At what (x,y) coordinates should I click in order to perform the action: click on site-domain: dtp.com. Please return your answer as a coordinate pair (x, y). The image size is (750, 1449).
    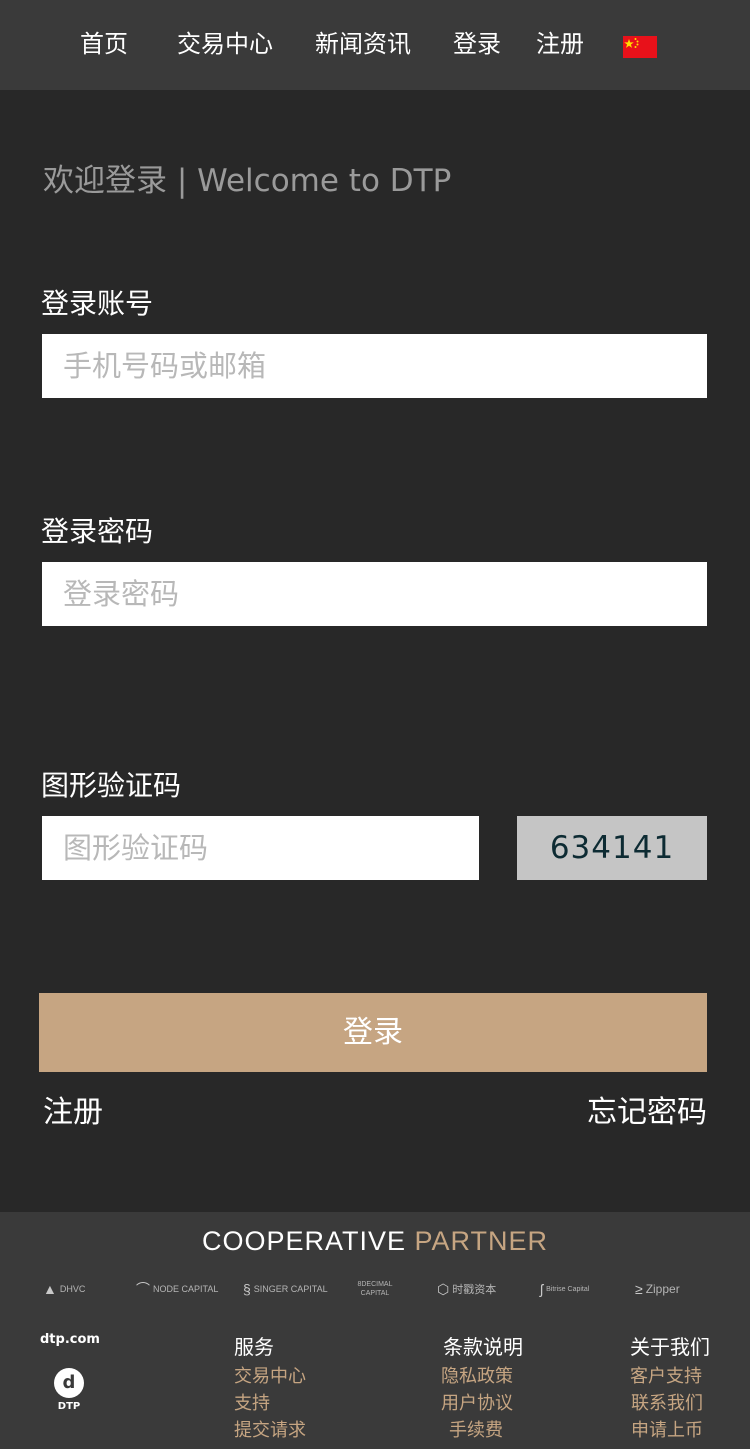
    Looking at the image, I should click on (70, 1339).